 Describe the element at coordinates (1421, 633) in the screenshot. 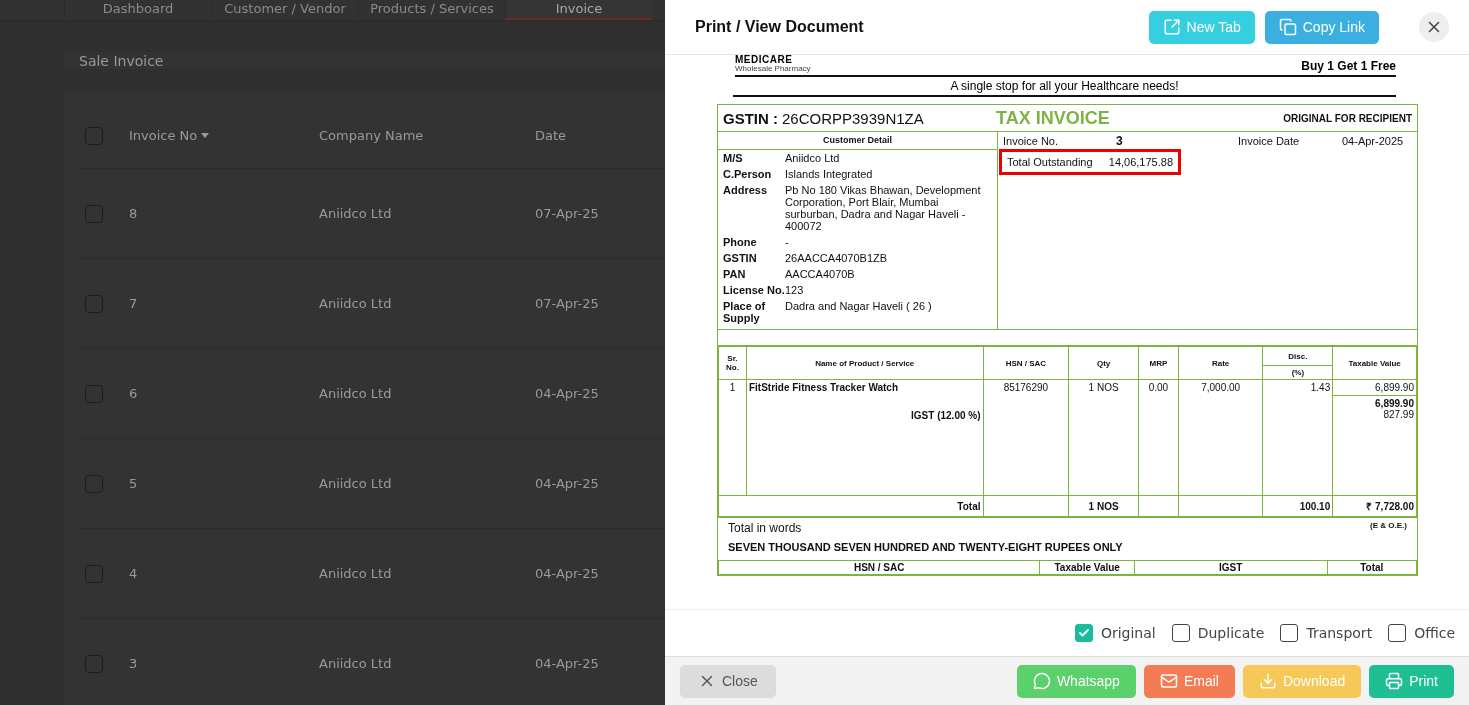

I see `copy-option: Office` at that location.